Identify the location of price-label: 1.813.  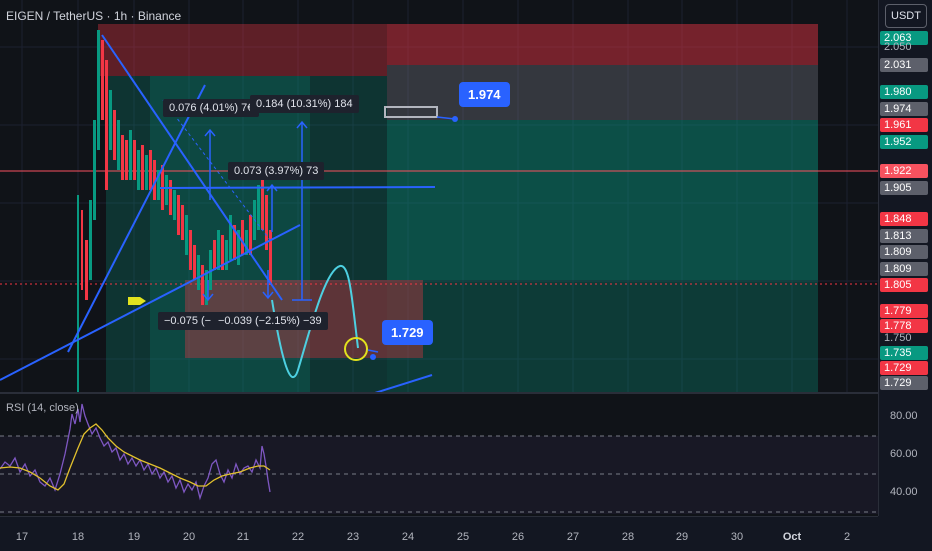
(904, 236).